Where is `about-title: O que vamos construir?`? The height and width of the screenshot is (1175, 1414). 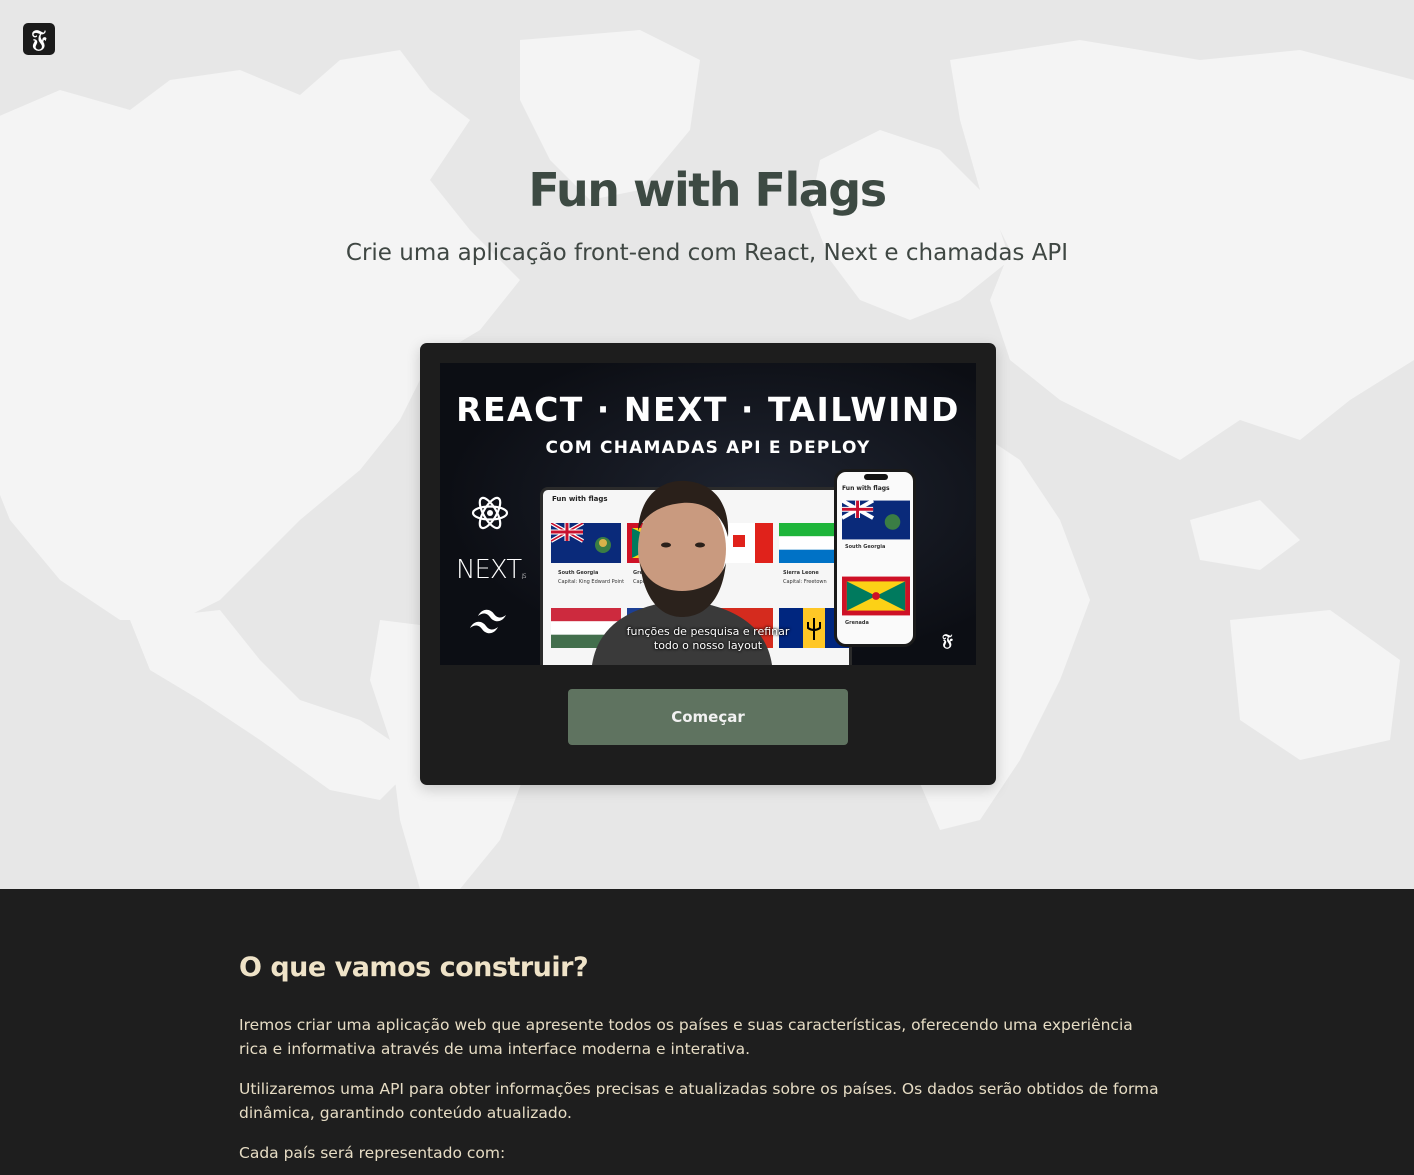 about-title: O que vamos construir? is located at coordinates (414, 967).